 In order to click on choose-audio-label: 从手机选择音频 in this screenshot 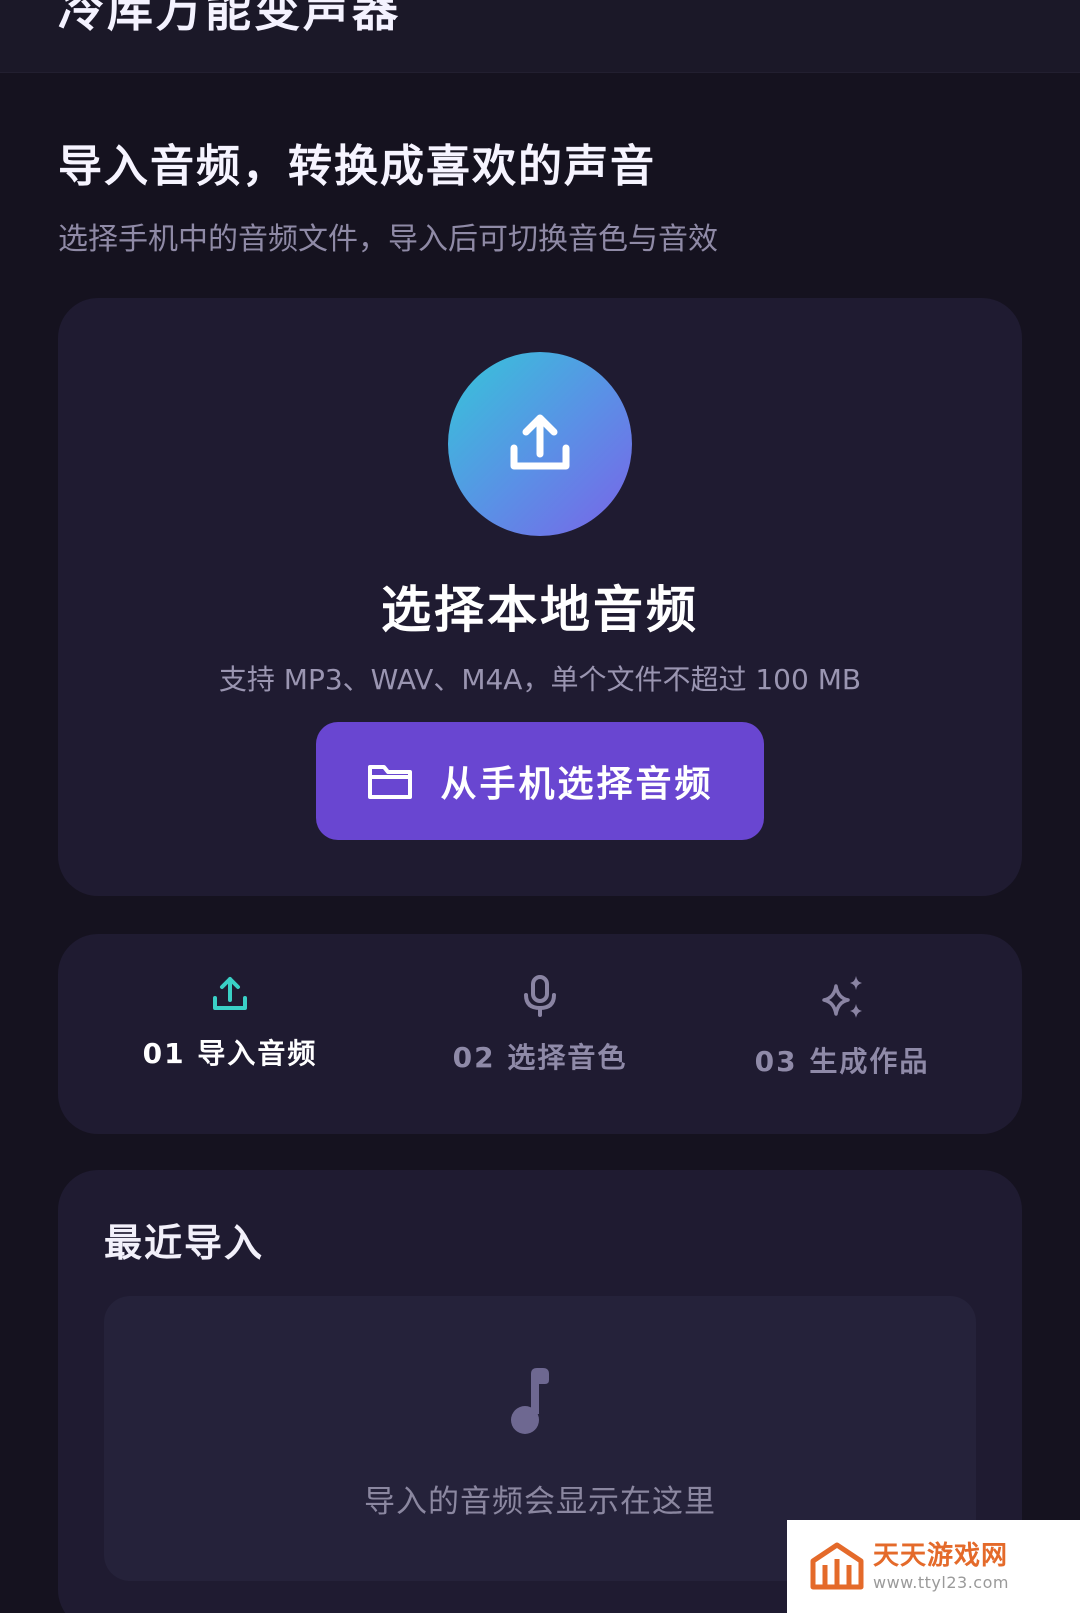, I will do `click(577, 784)`.